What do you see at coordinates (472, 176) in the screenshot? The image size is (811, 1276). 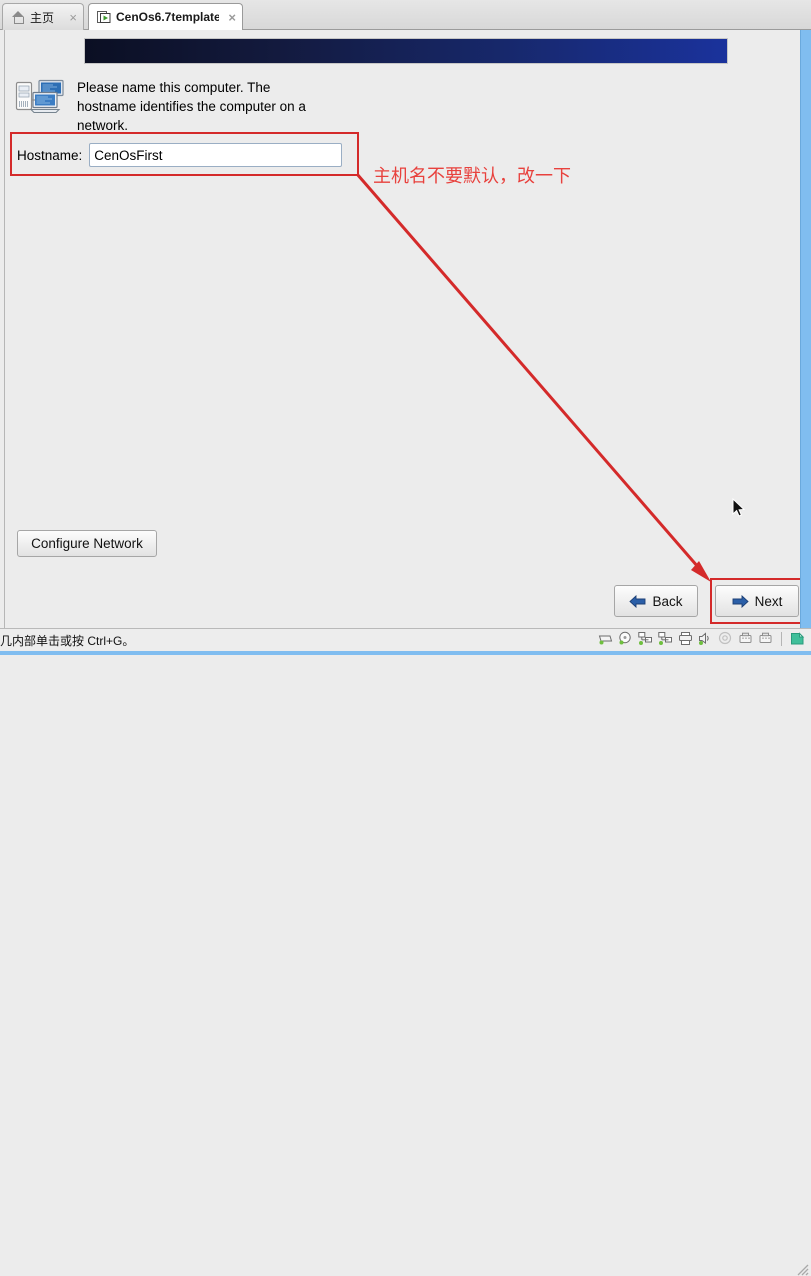 I see `annotation-note: 主机名不要默认，改一下` at bounding box center [472, 176].